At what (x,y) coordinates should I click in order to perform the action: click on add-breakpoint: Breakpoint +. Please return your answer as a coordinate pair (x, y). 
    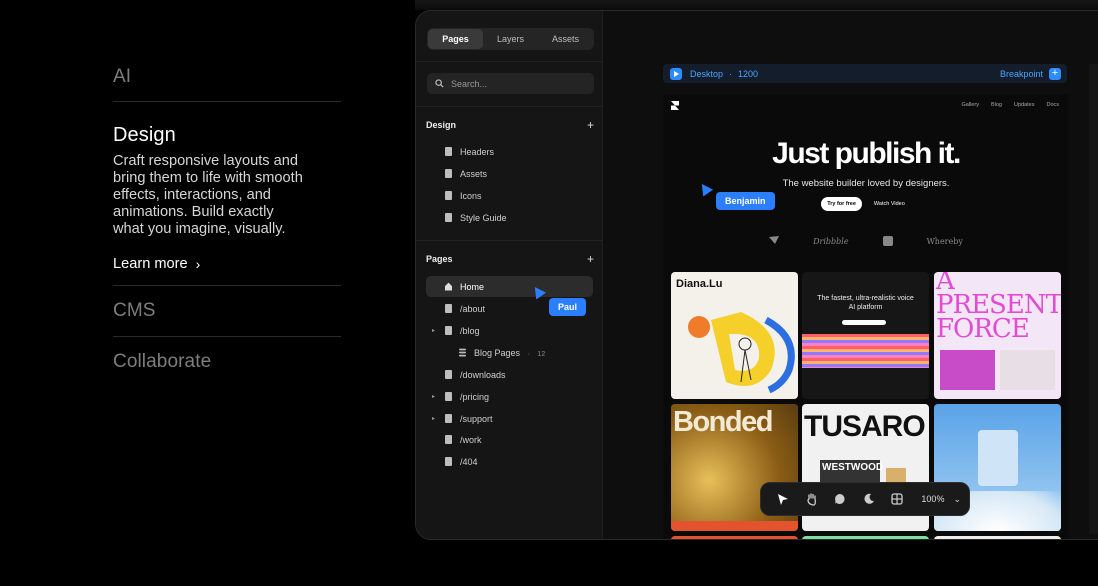
    Looking at the image, I should click on (1030, 73).